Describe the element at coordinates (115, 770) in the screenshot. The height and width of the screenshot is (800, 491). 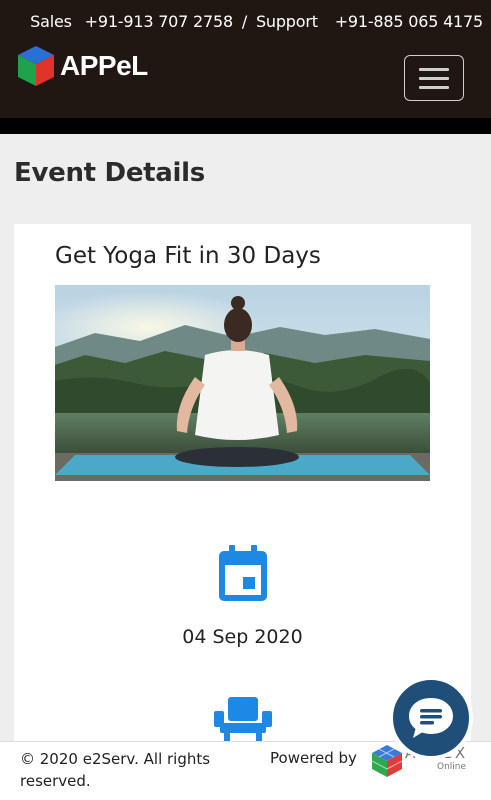
I see `copyright-text: © 2020 e2Serv. All rights reserved.` at that location.